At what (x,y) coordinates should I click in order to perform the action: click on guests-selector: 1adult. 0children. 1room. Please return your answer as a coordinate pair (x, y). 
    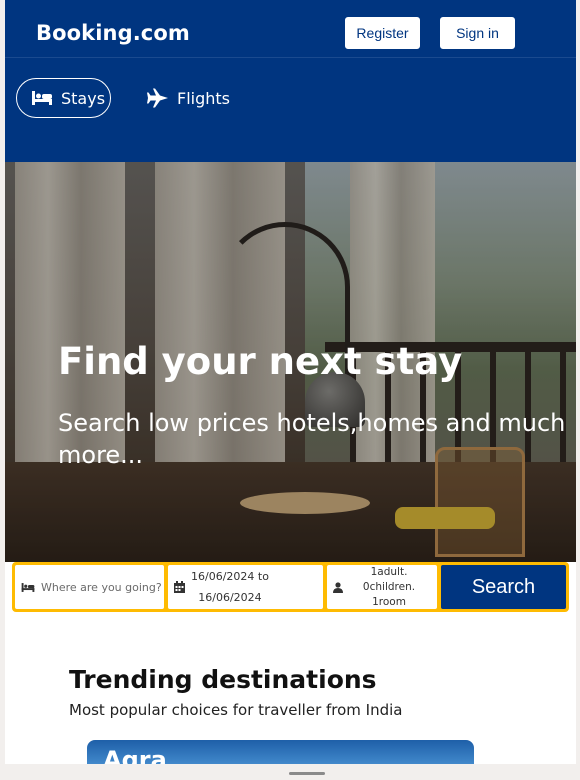
    Looking at the image, I should click on (382, 587).